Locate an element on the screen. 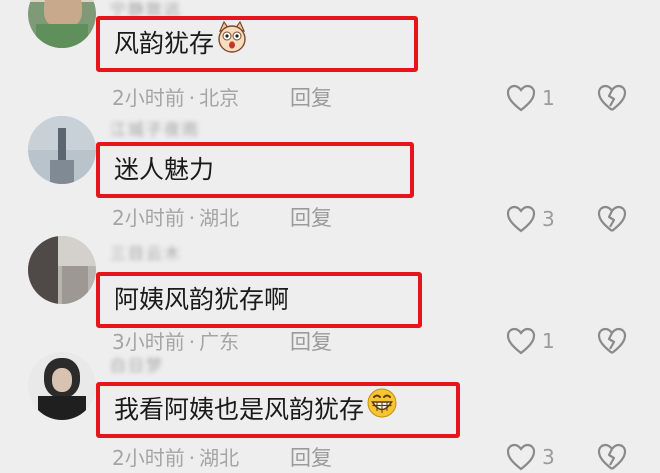  comment-text-highlight: 我看阿姨也是风韵犹存 is located at coordinates (278, 410).